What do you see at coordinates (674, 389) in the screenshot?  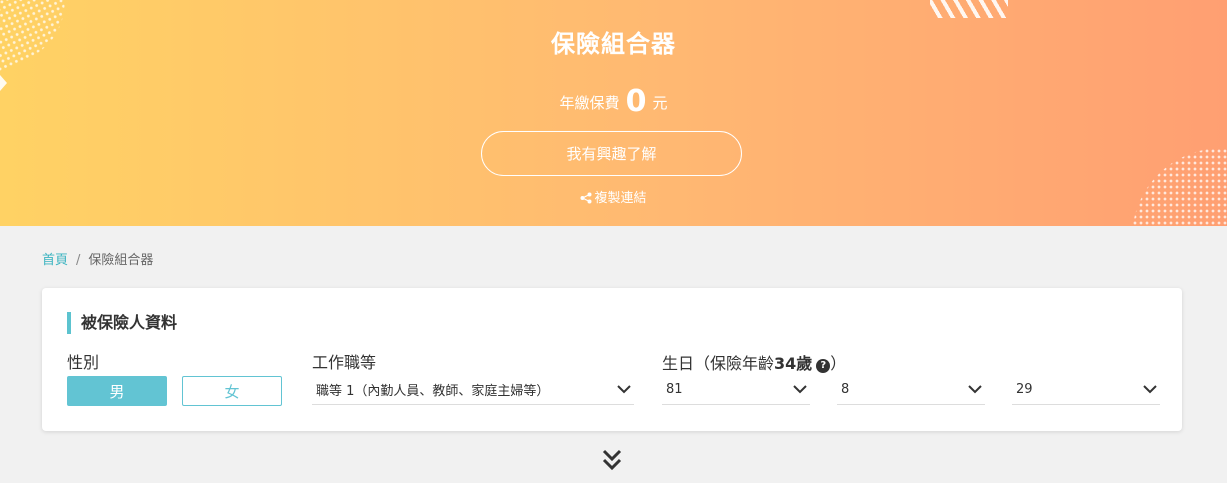 I see `birth-year-value: 81` at bounding box center [674, 389].